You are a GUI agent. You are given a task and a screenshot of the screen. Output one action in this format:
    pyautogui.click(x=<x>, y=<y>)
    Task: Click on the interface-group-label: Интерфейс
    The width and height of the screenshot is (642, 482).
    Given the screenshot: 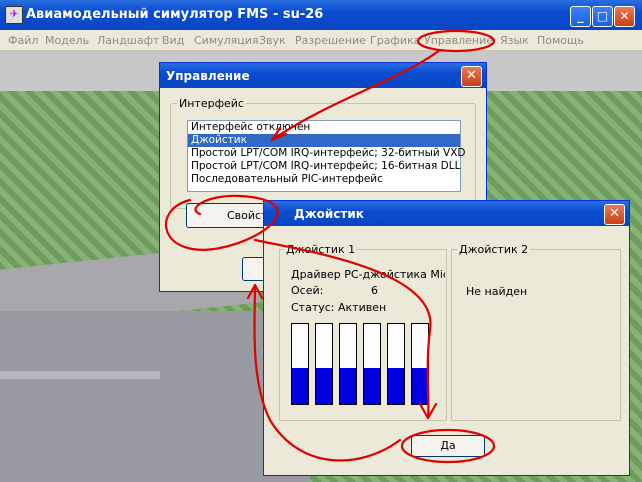 What is the action you would take?
    pyautogui.click(x=211, y=103)
    